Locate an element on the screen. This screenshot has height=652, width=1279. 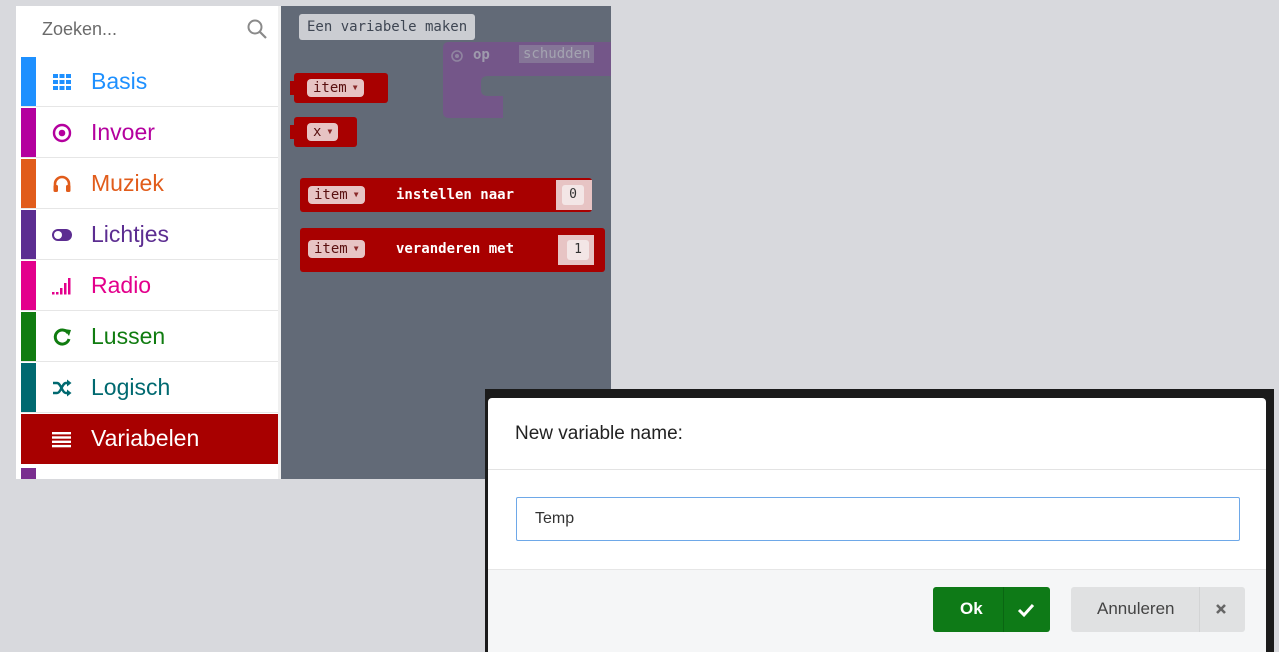
variable-block-item: item ▼ is located at coordinates (339, 88).